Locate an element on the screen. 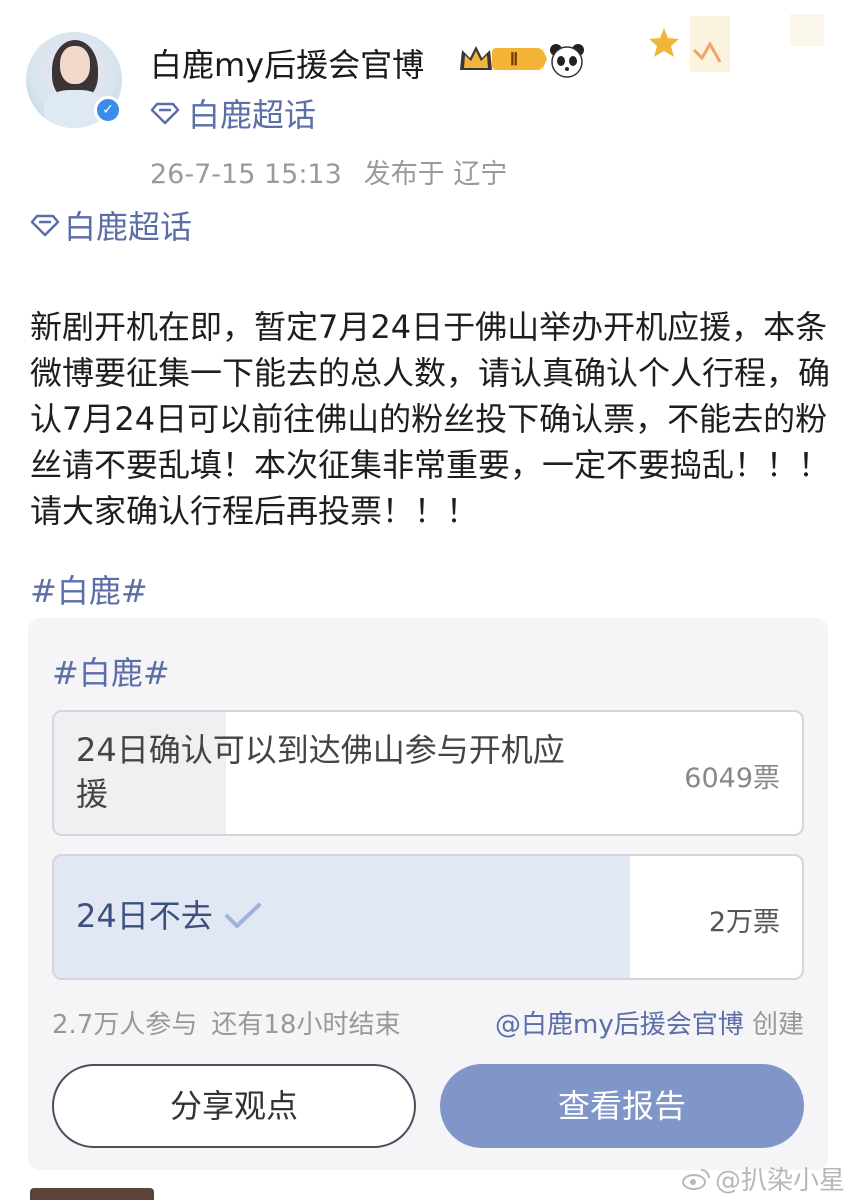  poll-option-label-wrap: 24日不去 is located at coordinates (169, 916).